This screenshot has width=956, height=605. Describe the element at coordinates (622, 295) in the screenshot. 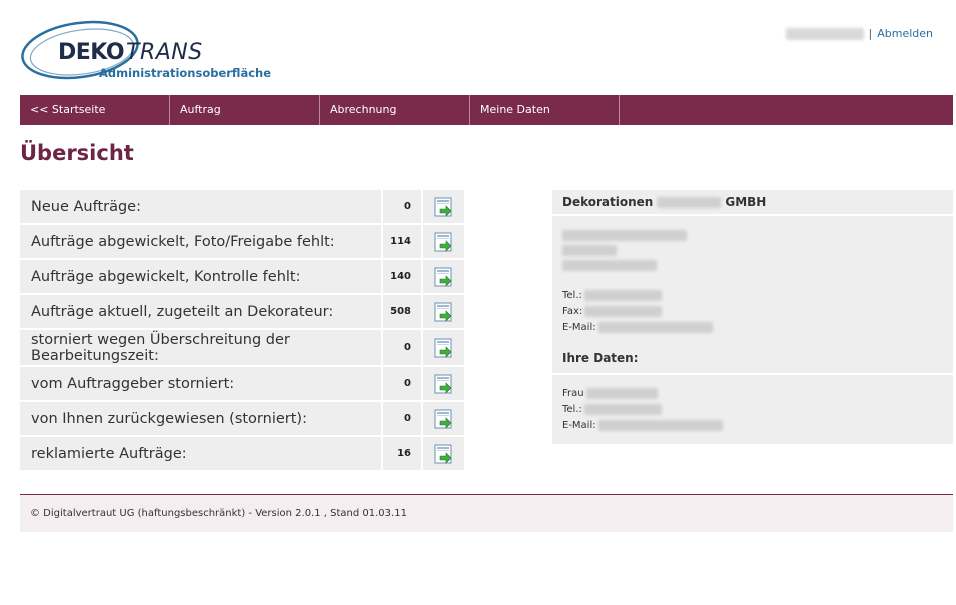

I see `company-tel-redacted` at that location.